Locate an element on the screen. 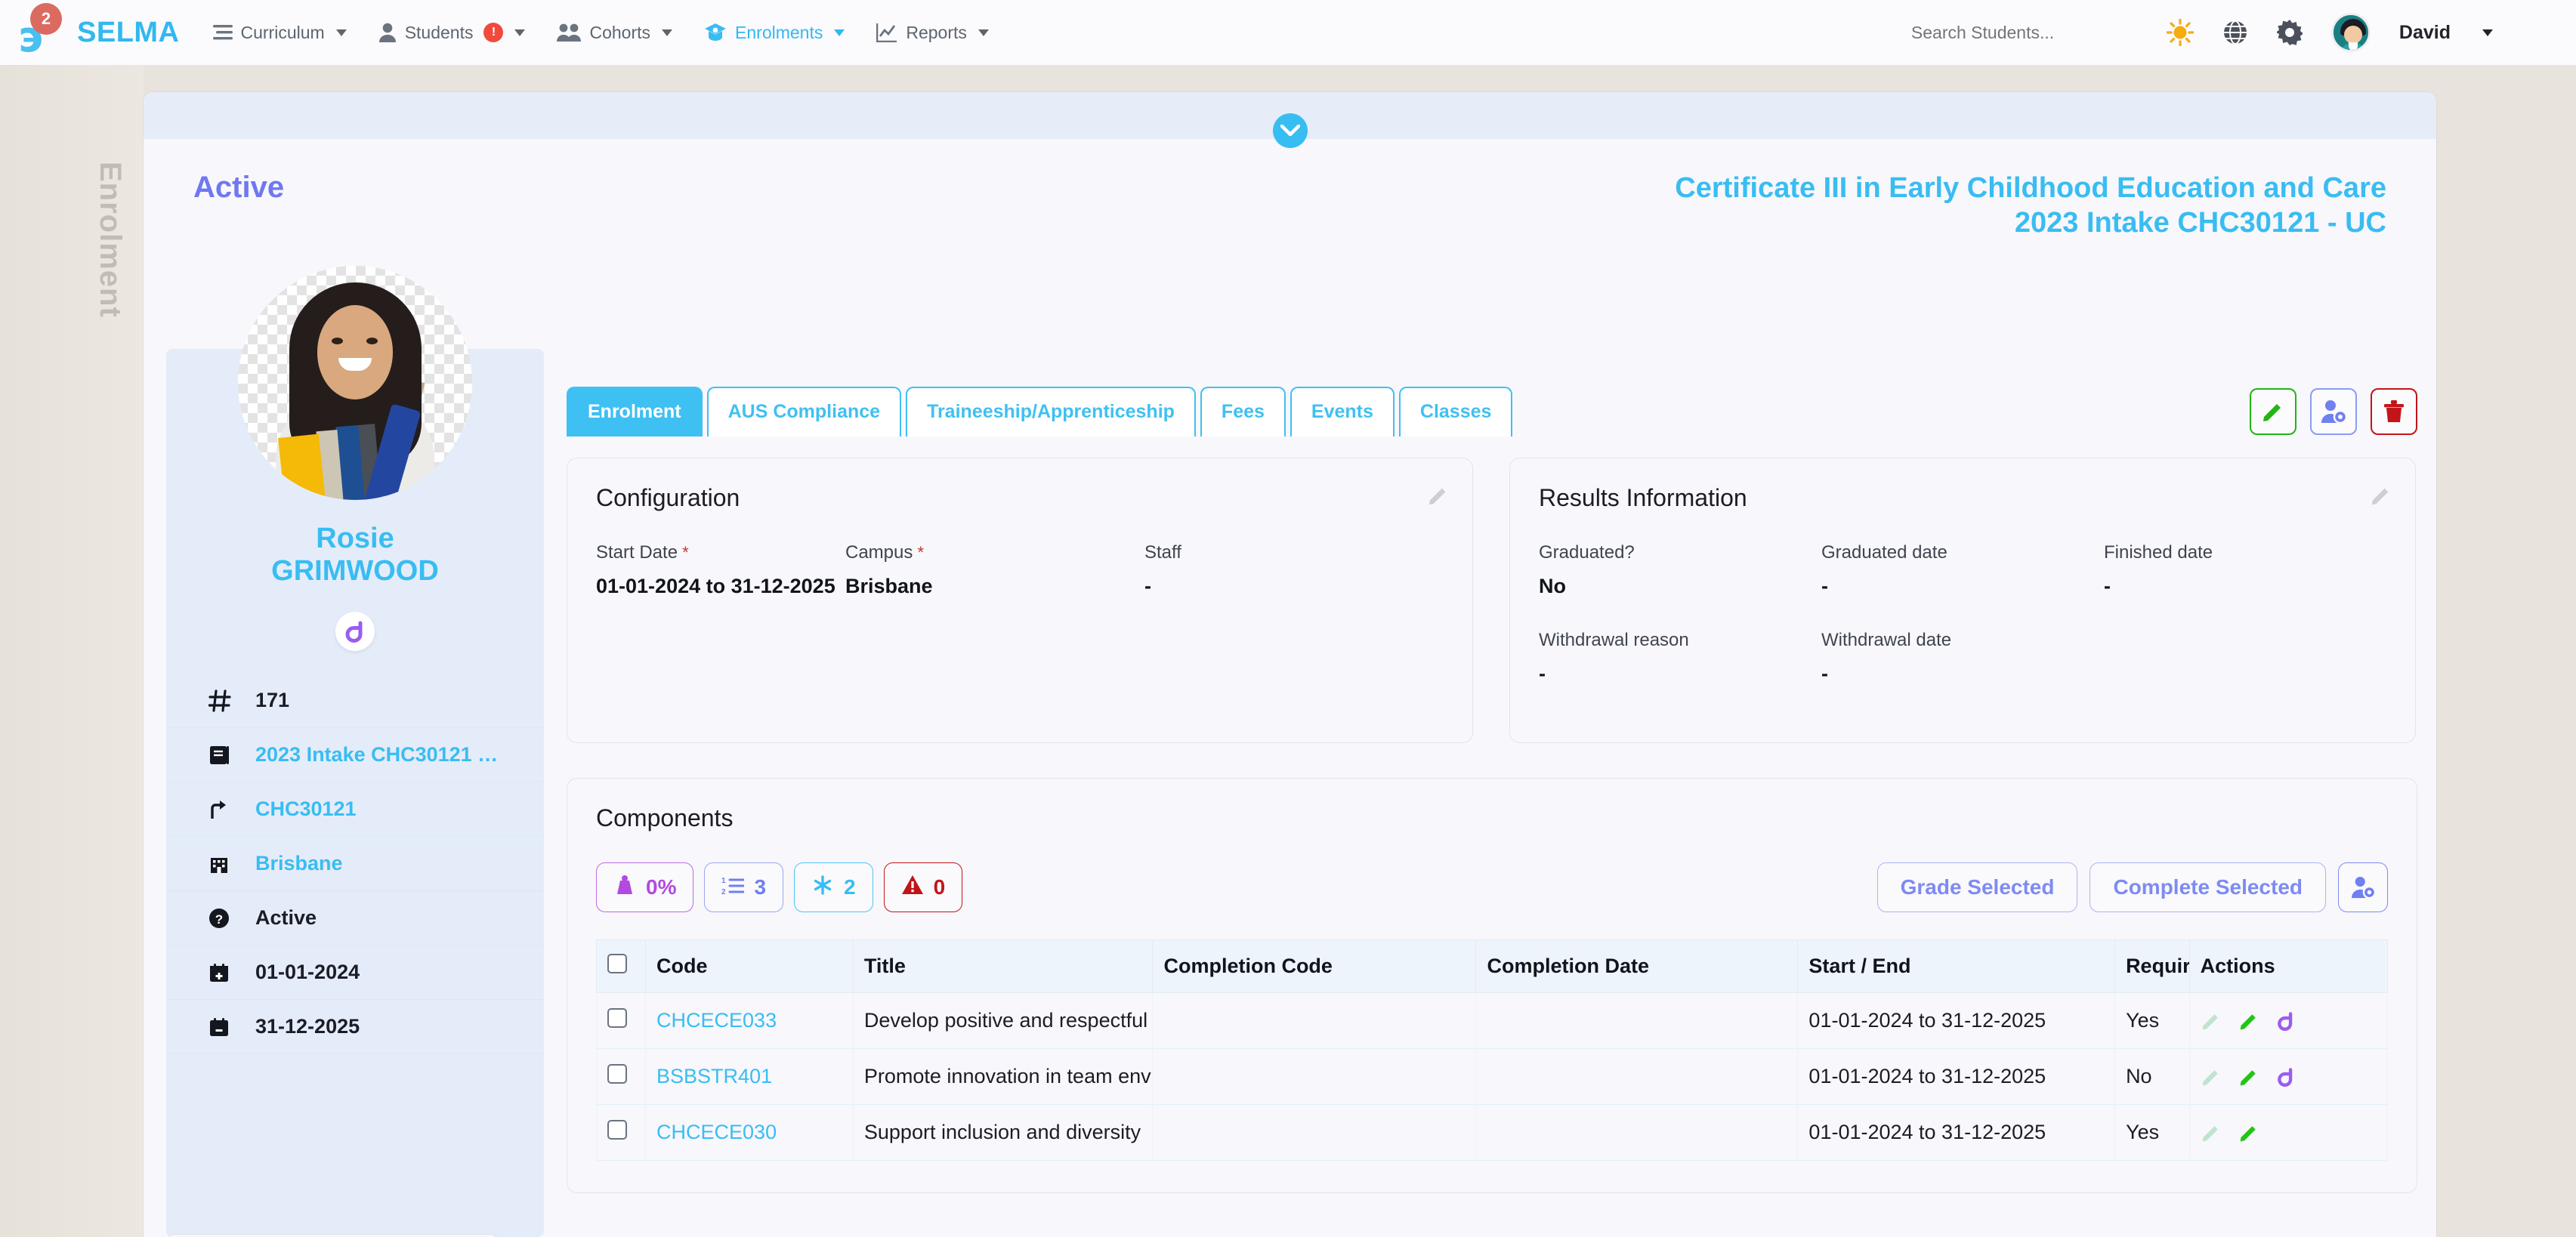 Image resolution: width=2576 pixels, height=1237 pixels. students-alert-badge: ! is located at coordinates (493, 32).